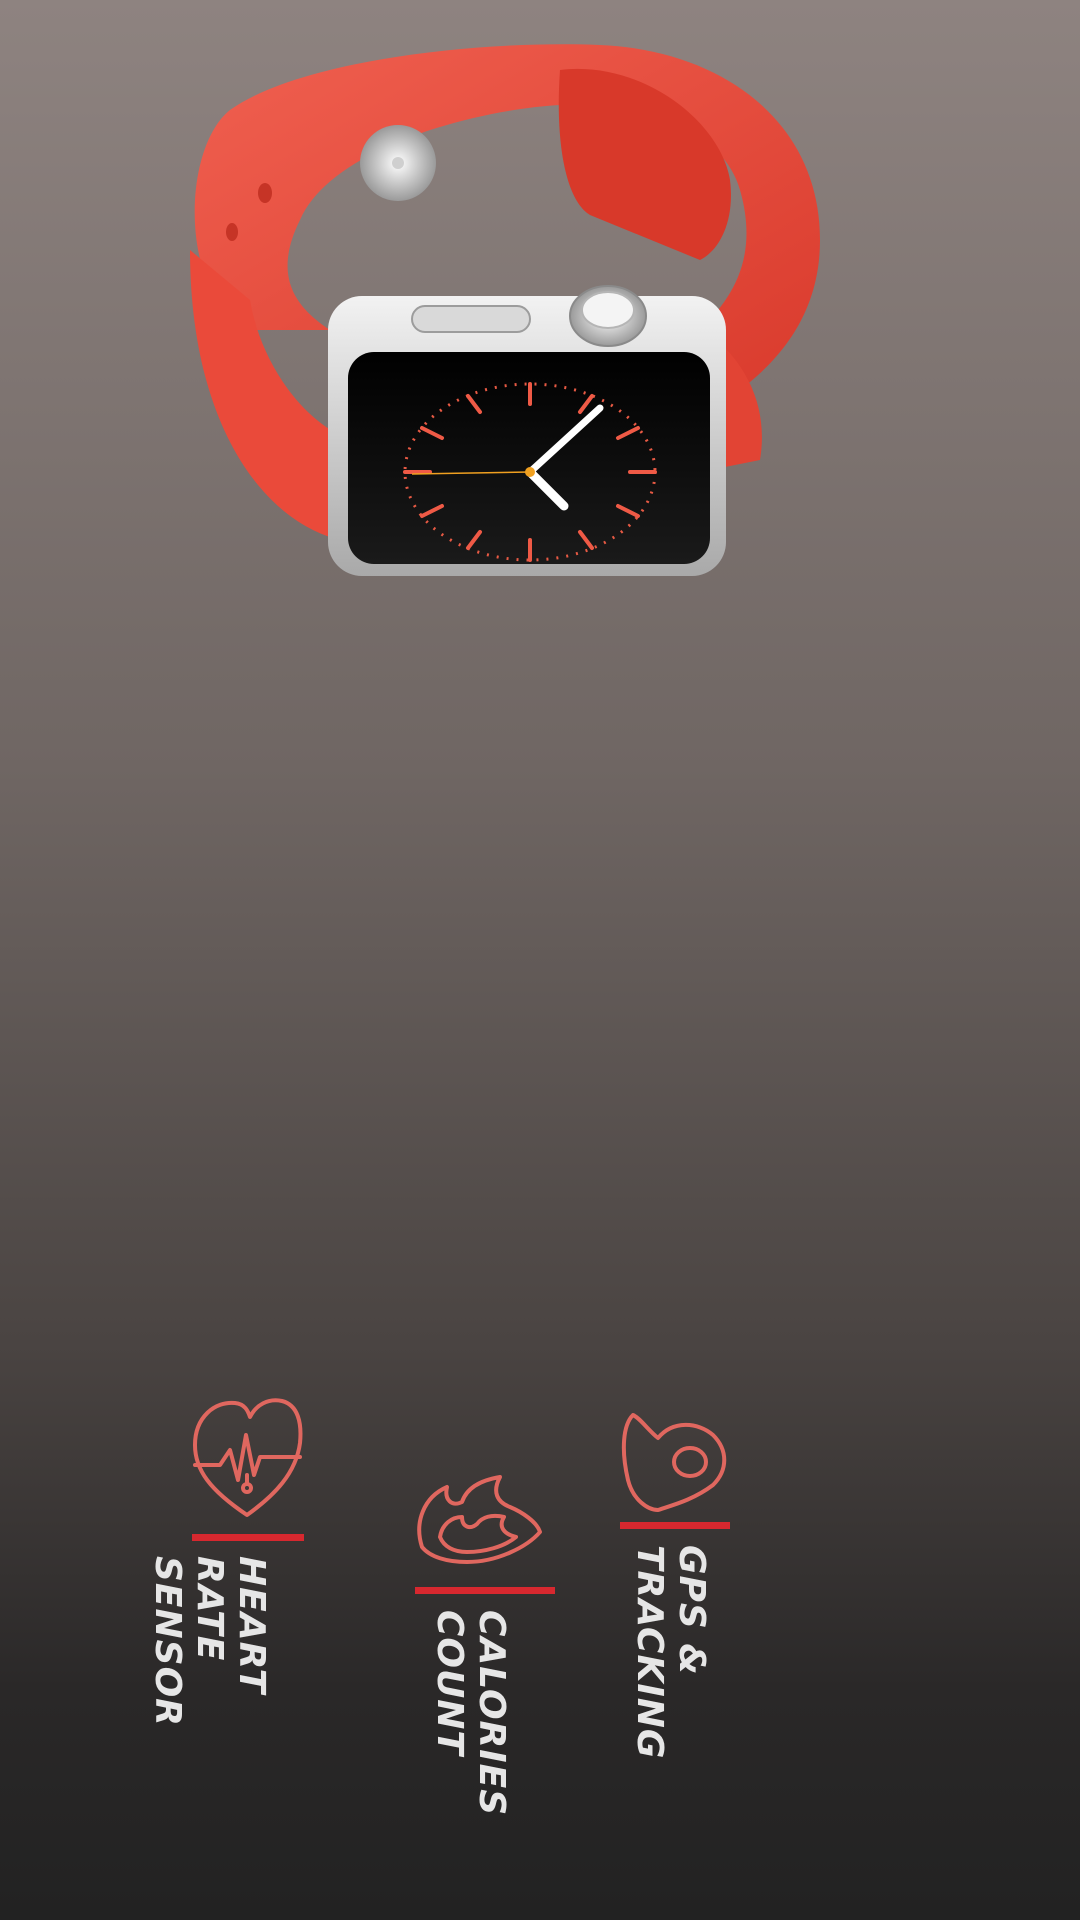 The width and height of the screenshot is (1080, 1920). I want to click on location-pin-icon, so click(674, 1462).